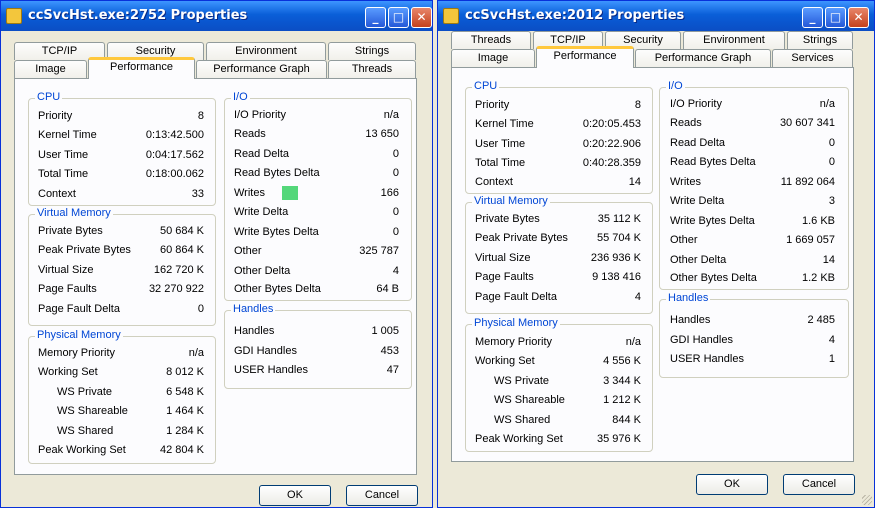 Image resolution: width=875 pixels, height=508 pixels. What do you see at coordinates (486, 86) in the screenshot?
I see `group-title: CPU` at bounding box center [486, 86].